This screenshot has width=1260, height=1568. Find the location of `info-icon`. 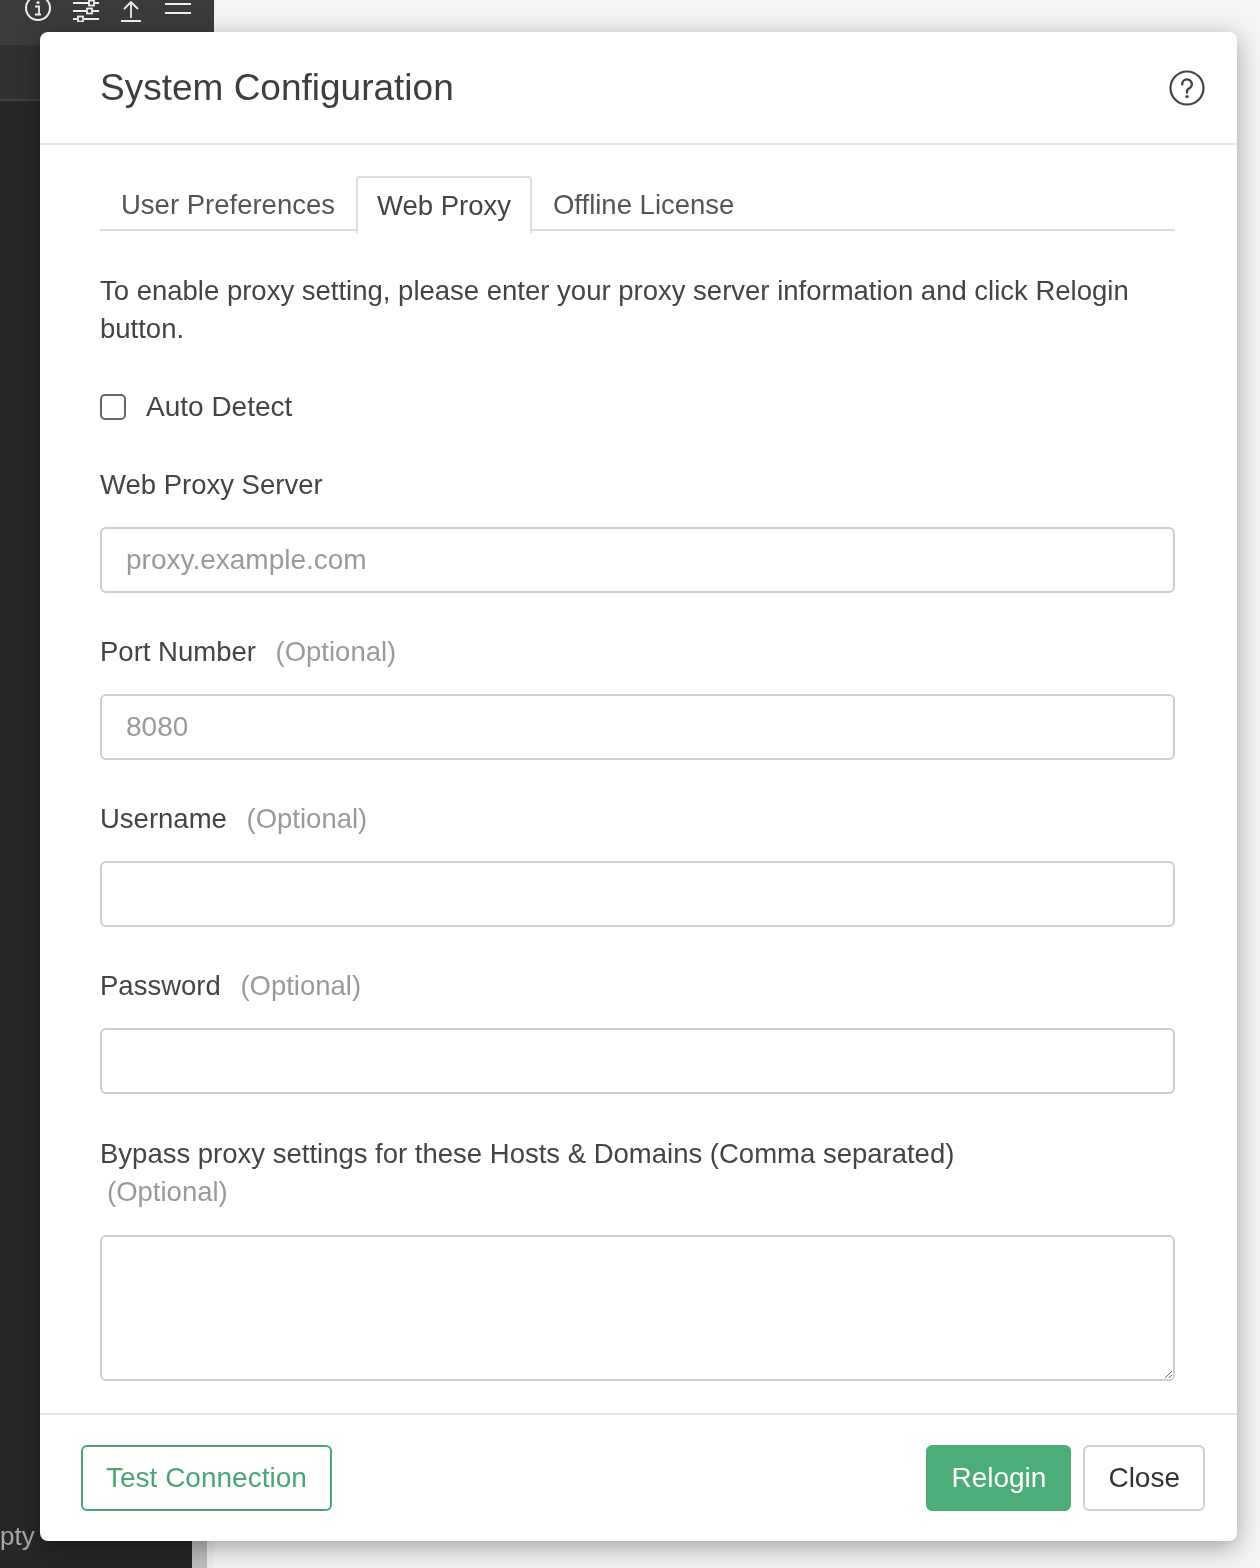

info-icon is located at coordinates (38, 11).